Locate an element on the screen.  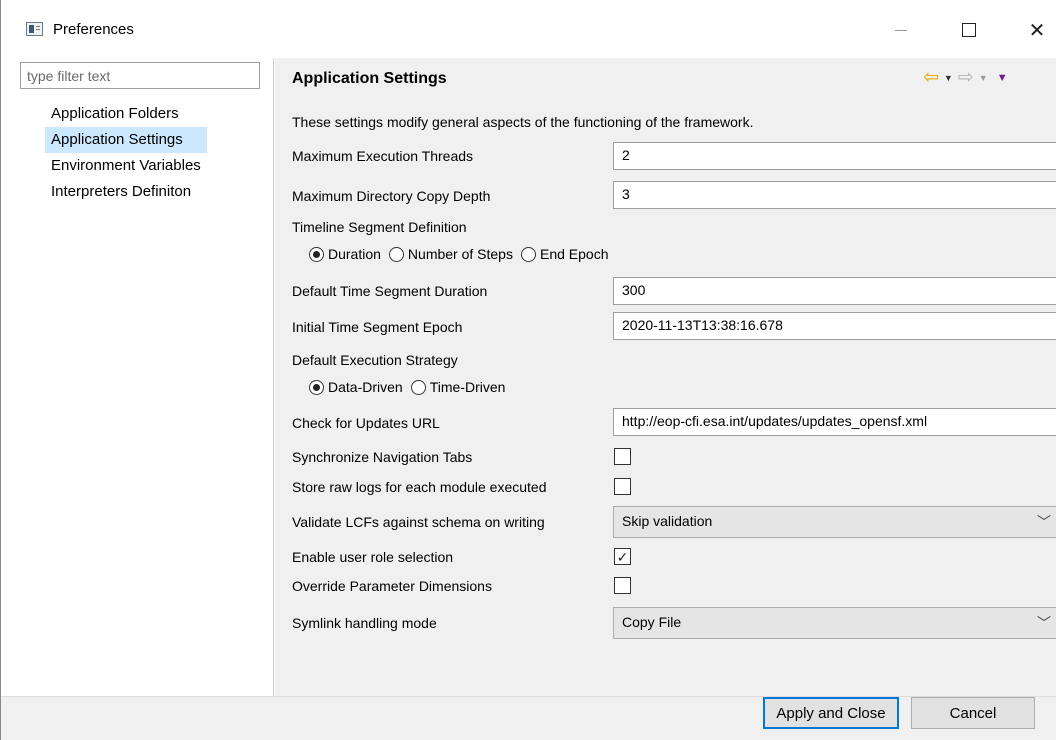
radio-number-of-steps-indicator is located at coordinates (396, 254).